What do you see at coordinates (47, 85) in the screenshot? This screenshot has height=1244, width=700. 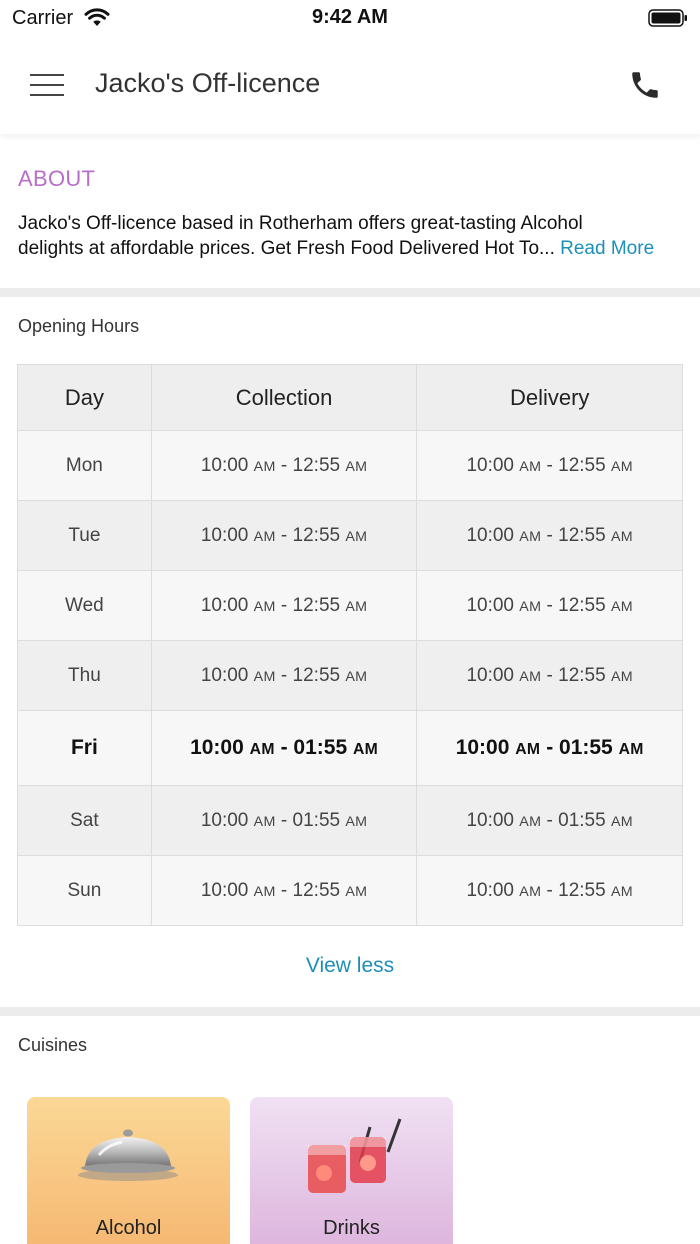 I see `hamburger-menu-icon` at bounding box center [47, 85].